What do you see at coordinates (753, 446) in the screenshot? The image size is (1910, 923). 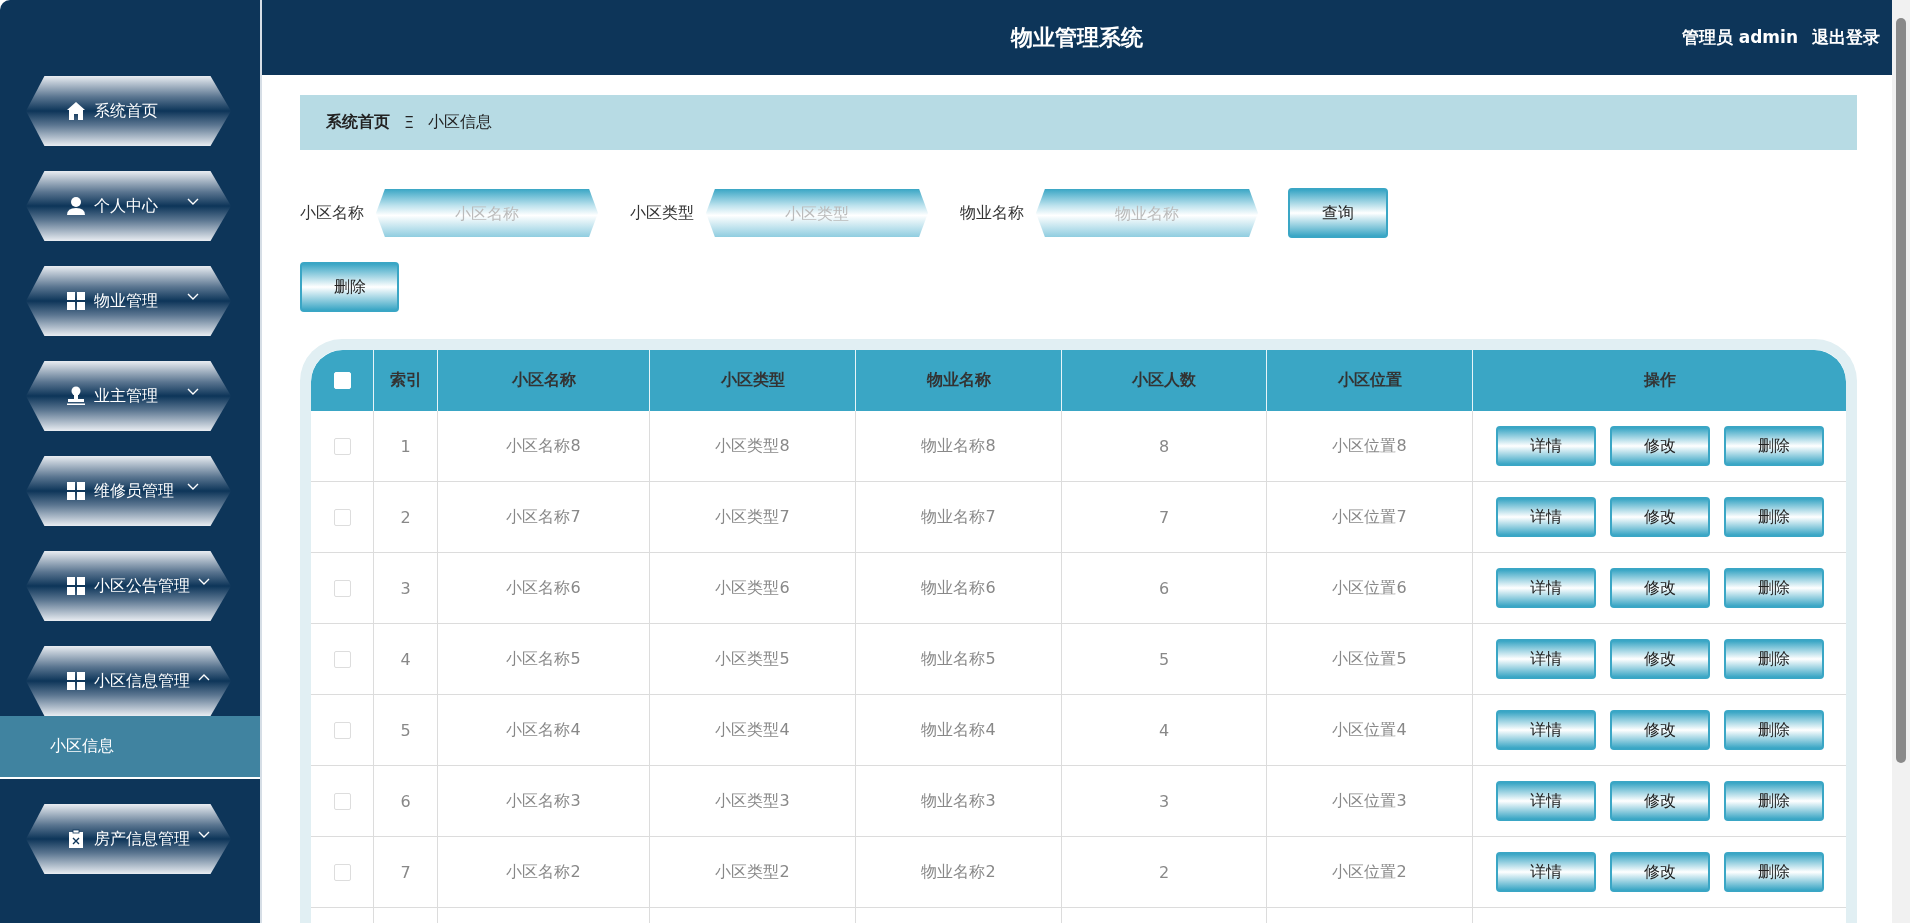 I see `table-cell: 小区类型8` at bounding box center [753, 446].